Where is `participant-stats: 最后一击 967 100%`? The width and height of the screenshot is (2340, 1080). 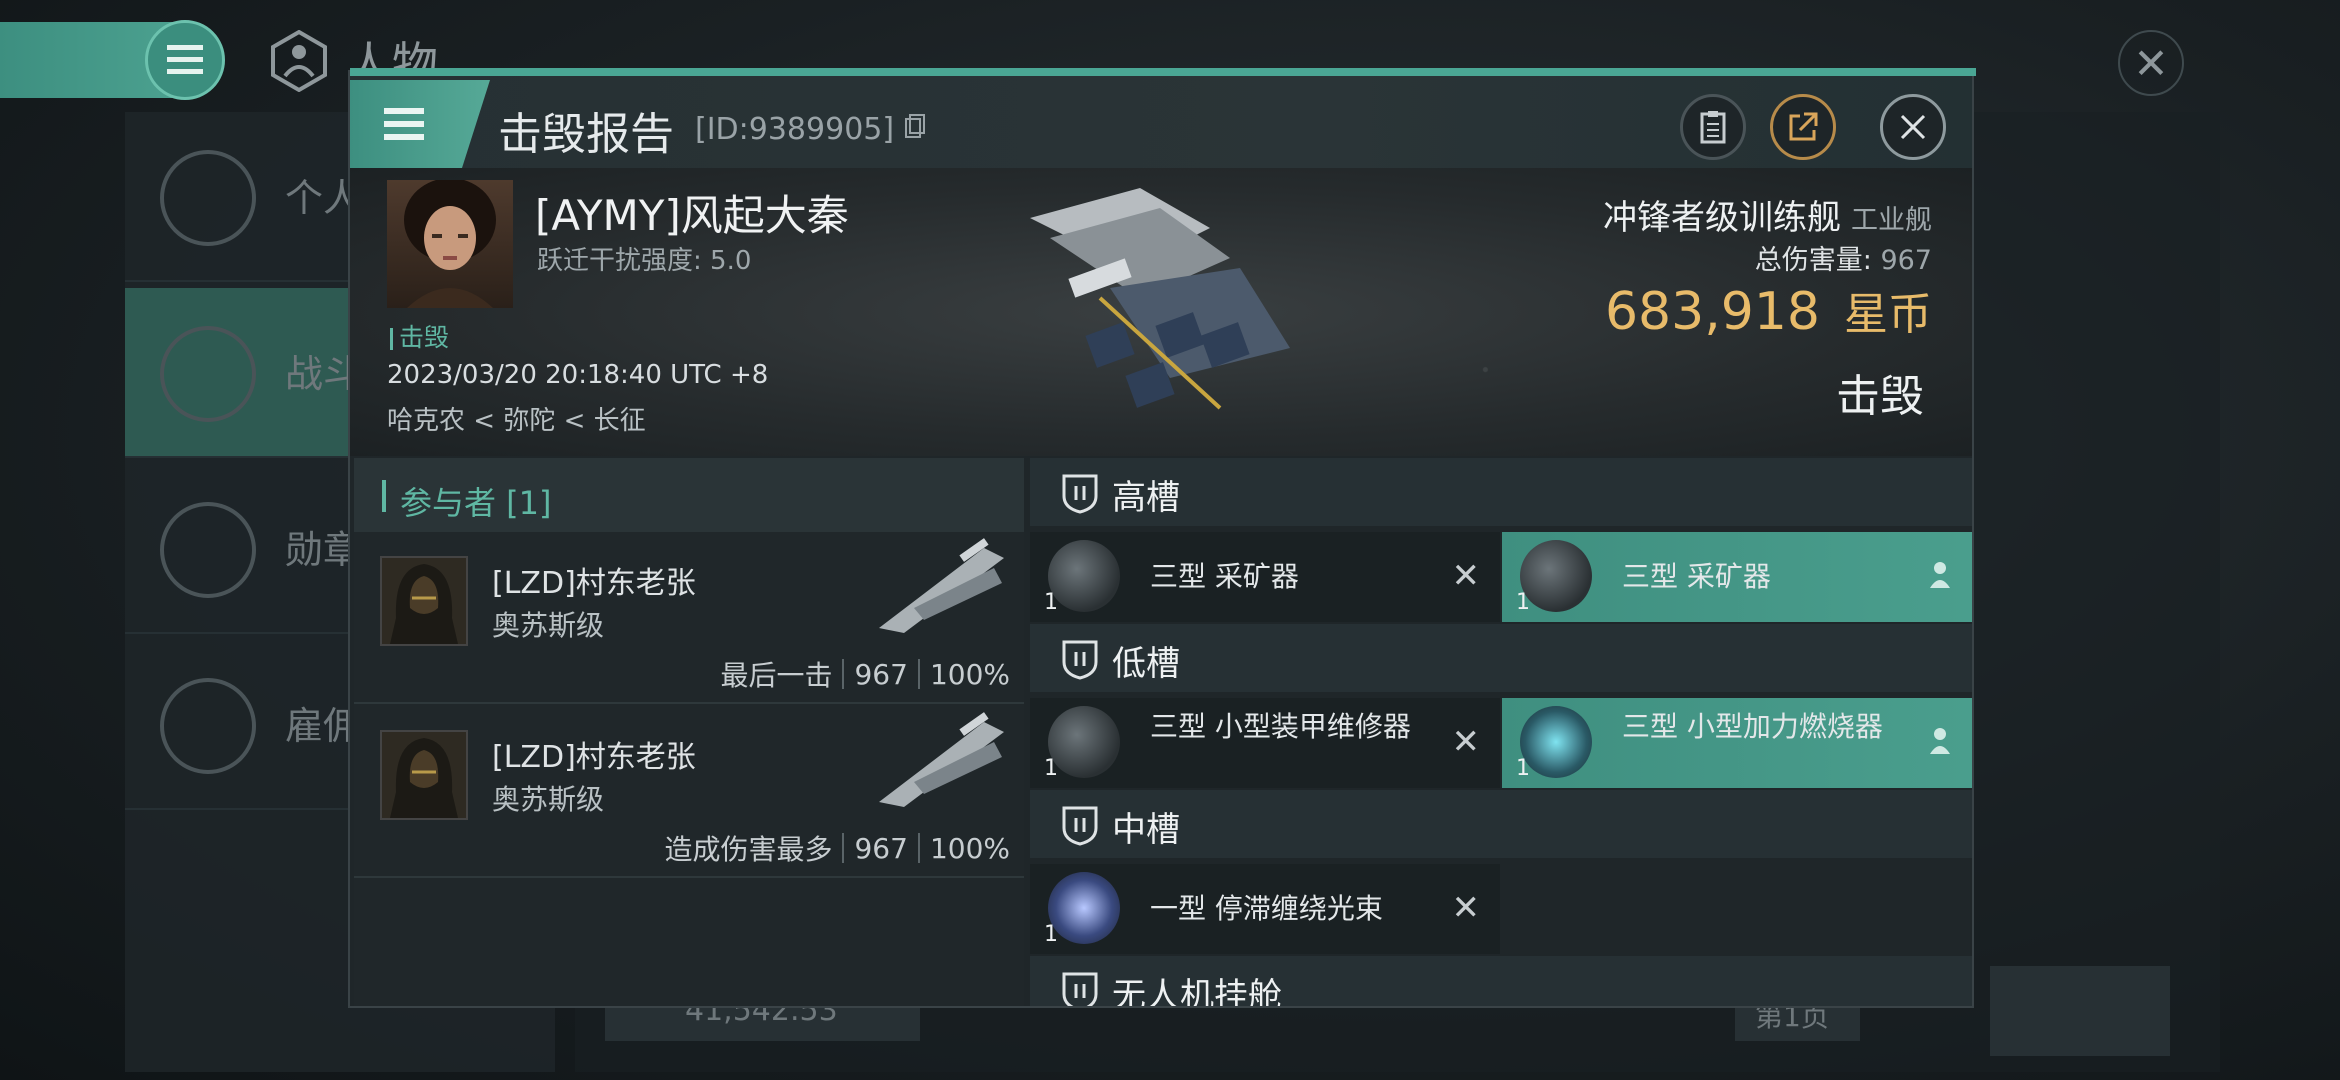 participant-stats: 最后一击 967 100% is located at coordinates (865, 675).